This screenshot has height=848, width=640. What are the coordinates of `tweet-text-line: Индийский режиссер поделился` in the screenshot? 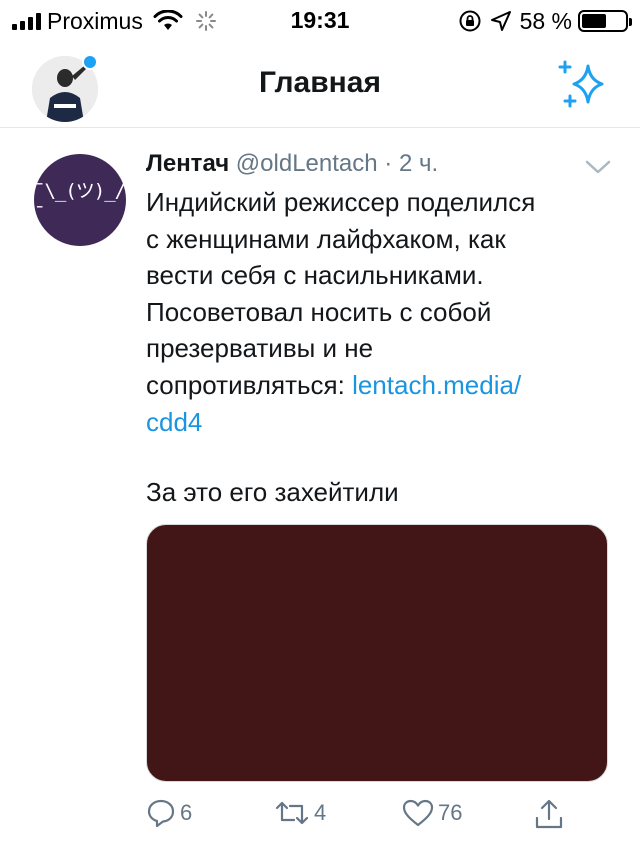 It's located at (341, 202).